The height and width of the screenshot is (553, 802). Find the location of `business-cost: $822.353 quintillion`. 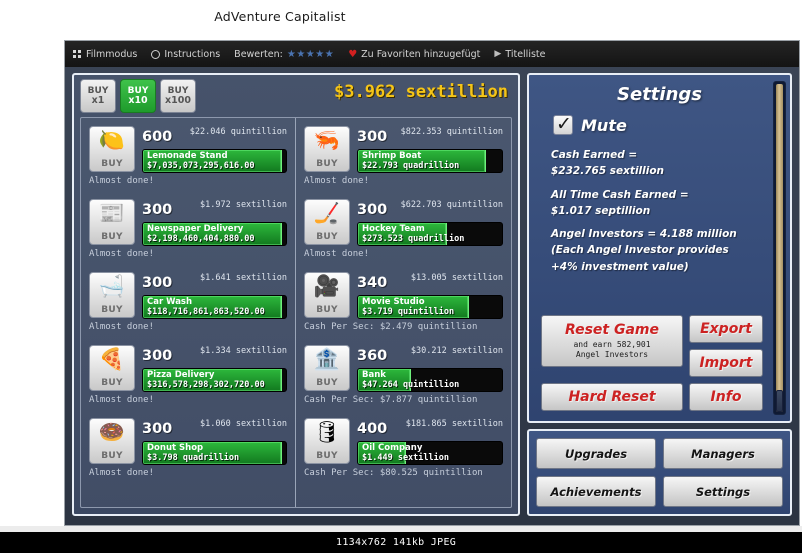

business-cost: $822.353 quintillion is located at coordinates (451, 132).